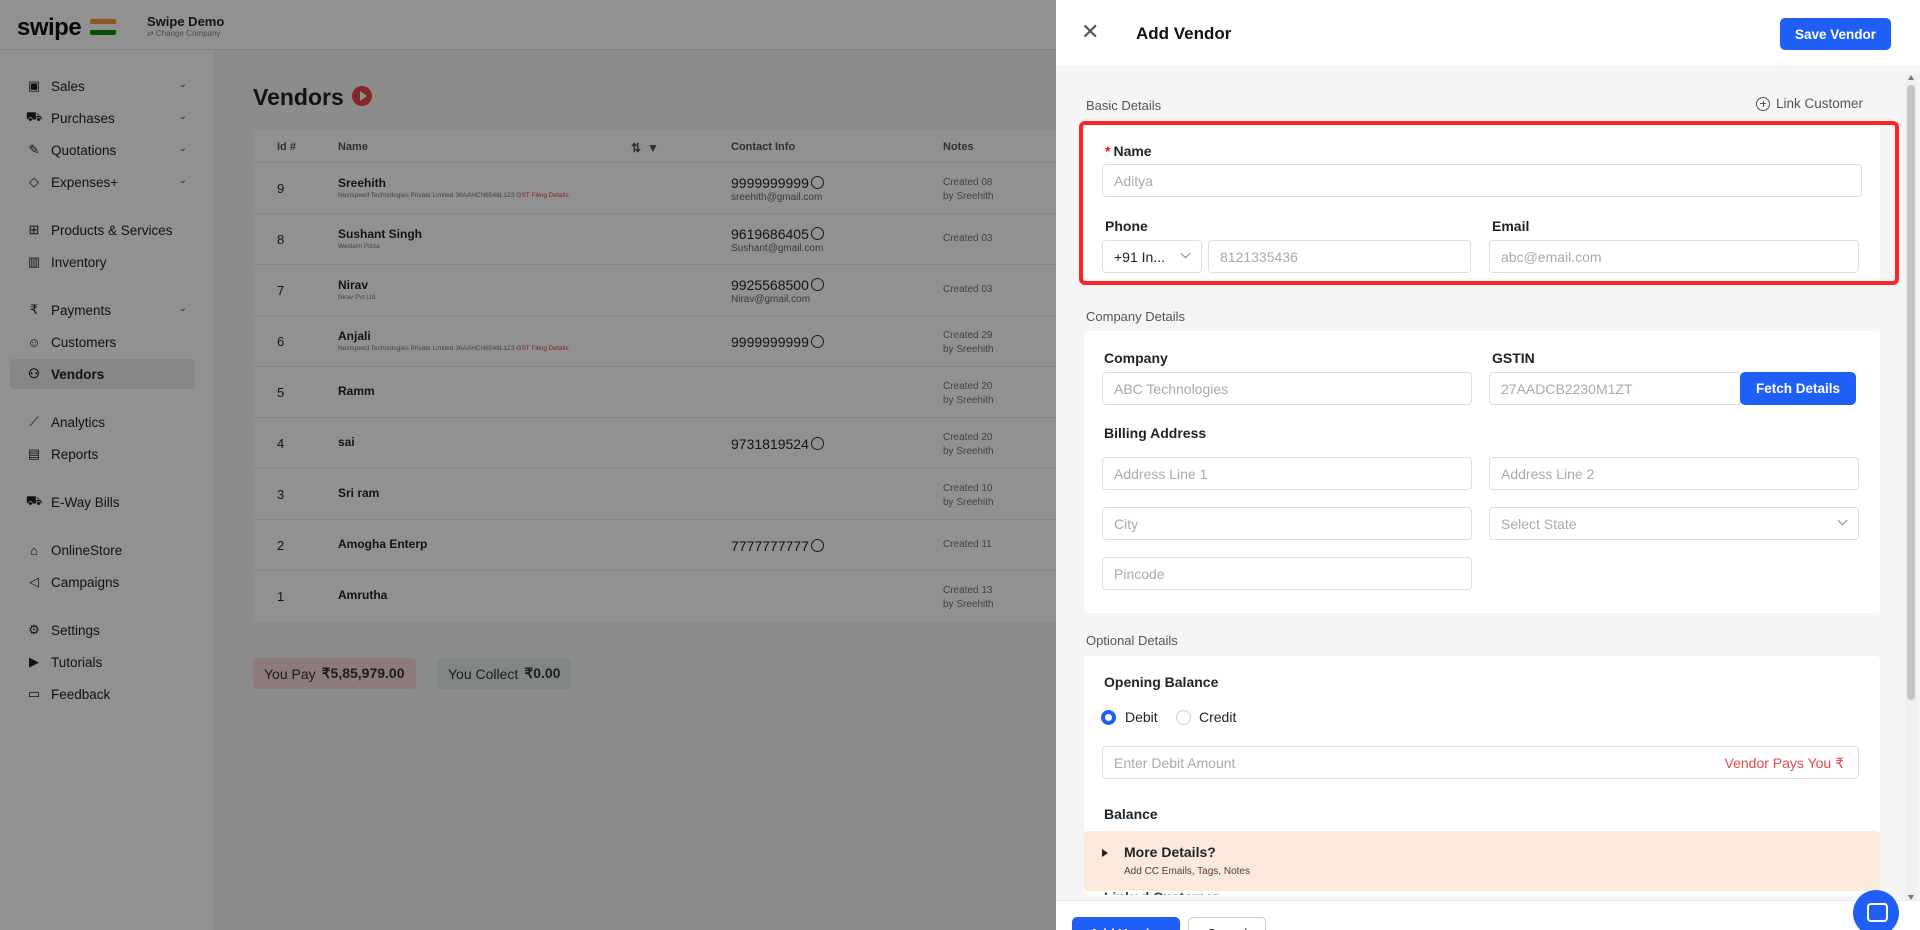 The height and width of the screenshot is (930, 1920). Describe the element at coordinates (1124, 105) in the screenshot. I see `basic-details-label: Basic Details` at that location.